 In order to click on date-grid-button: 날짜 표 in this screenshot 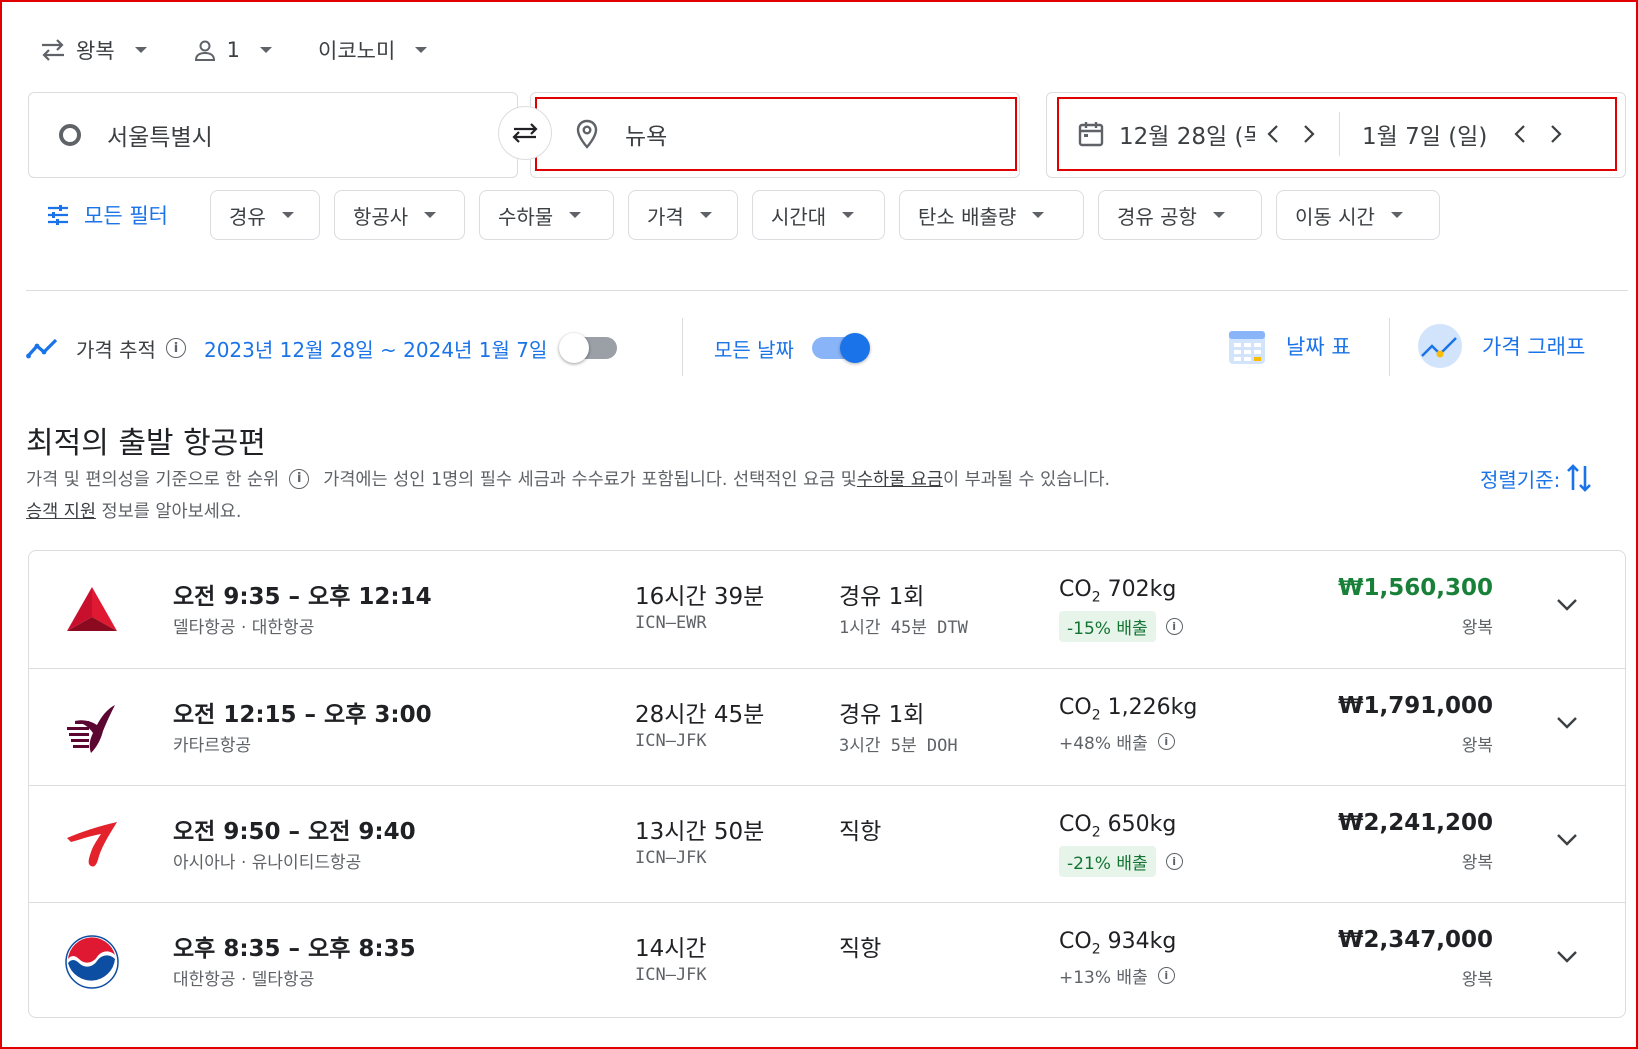, I will do `click(1288, 346)`.